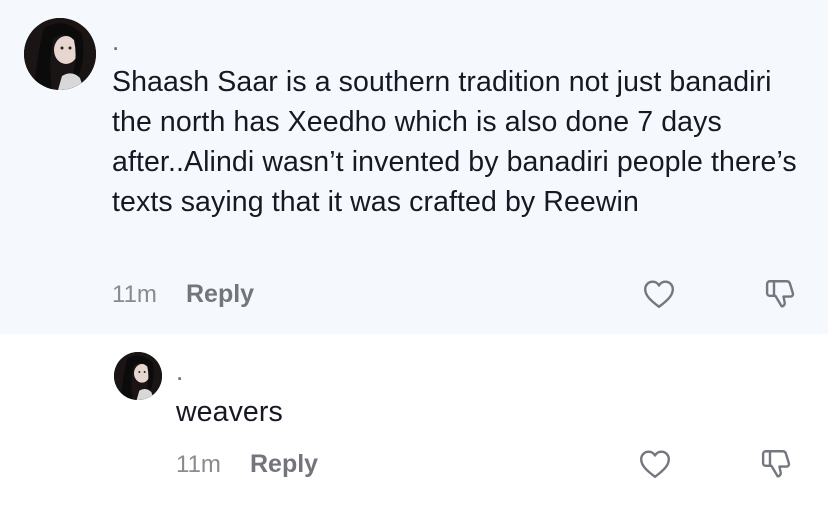  What do you see at coordinates (198, 464) in the screenshot?
I see `reply-timestamp: 11m` at bounding box center [198, 464].